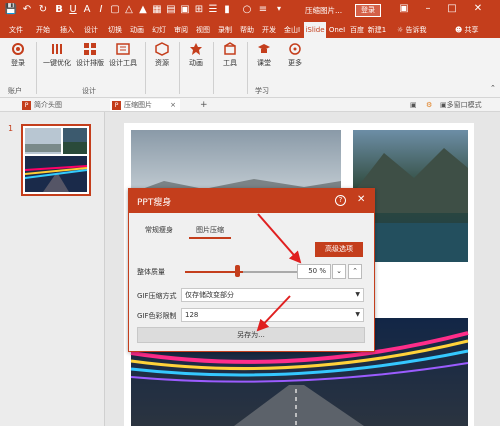  I want to click on sliders-icon, so click(57, 49).